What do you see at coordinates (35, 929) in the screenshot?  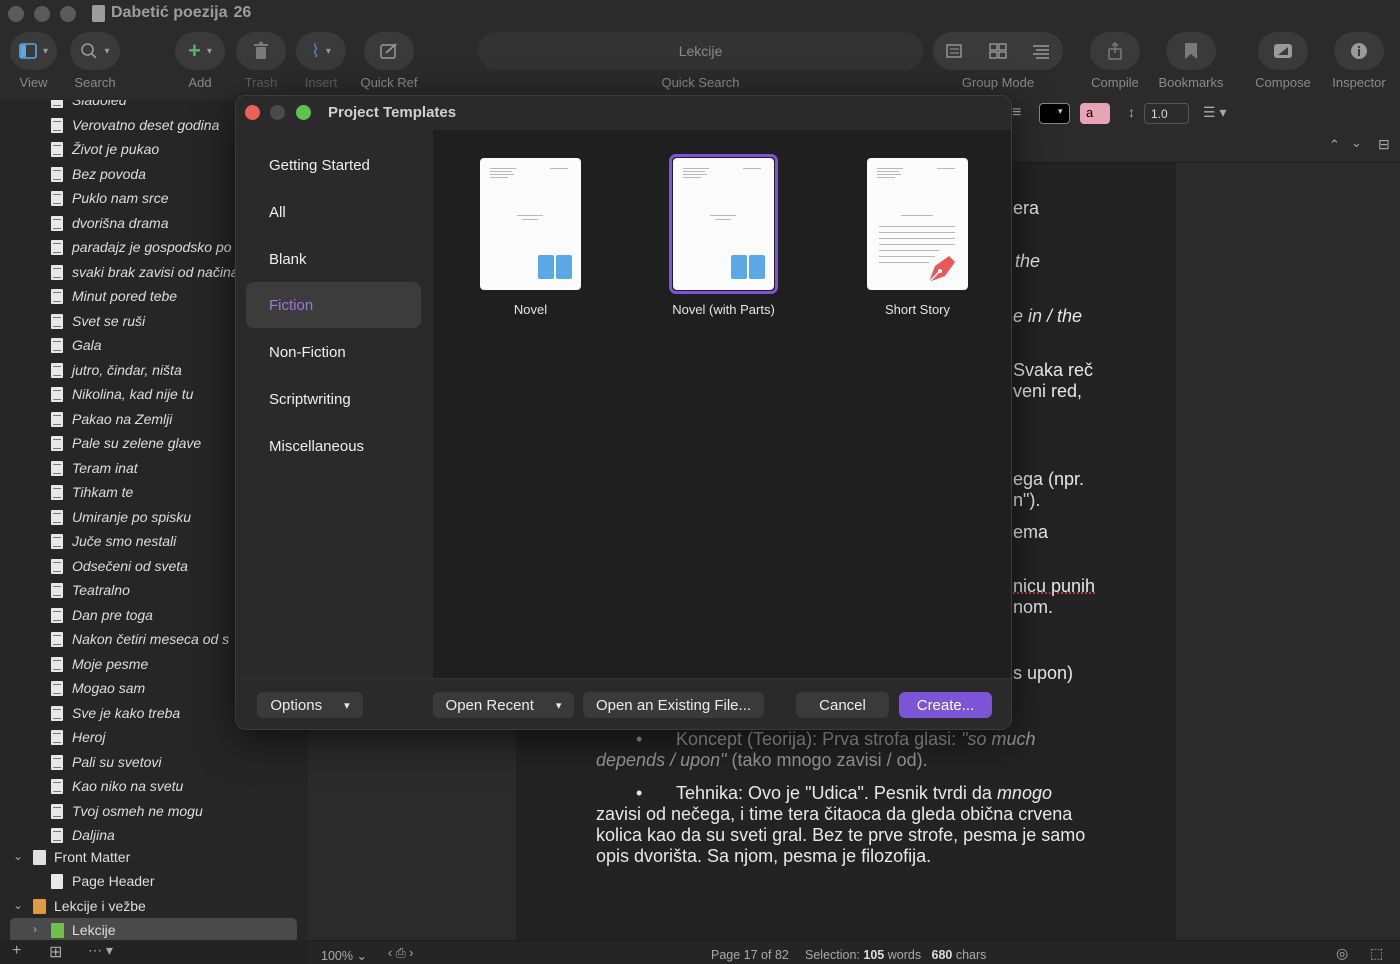 I see `chevron-right-icon: ›` at bounding box center [35, 929].